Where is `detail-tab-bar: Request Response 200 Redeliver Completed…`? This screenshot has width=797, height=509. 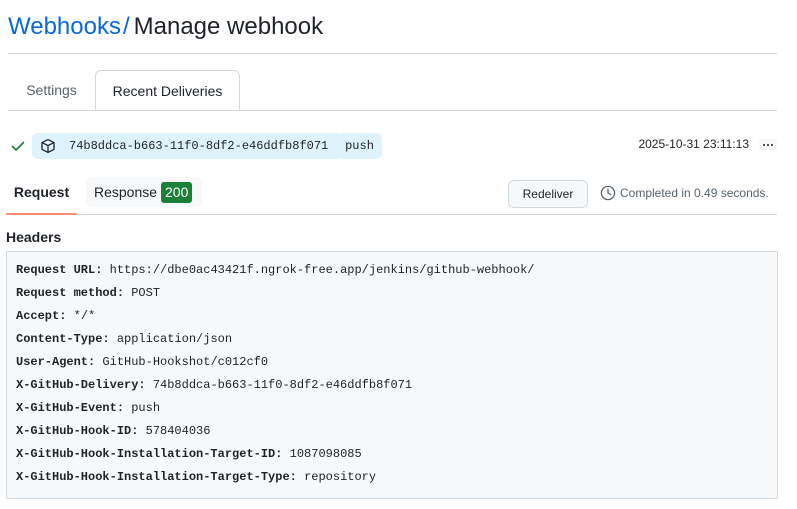
detail-tab-bar: Request Response 200 Redeliver Completed… is located at coordinates (391, 195).